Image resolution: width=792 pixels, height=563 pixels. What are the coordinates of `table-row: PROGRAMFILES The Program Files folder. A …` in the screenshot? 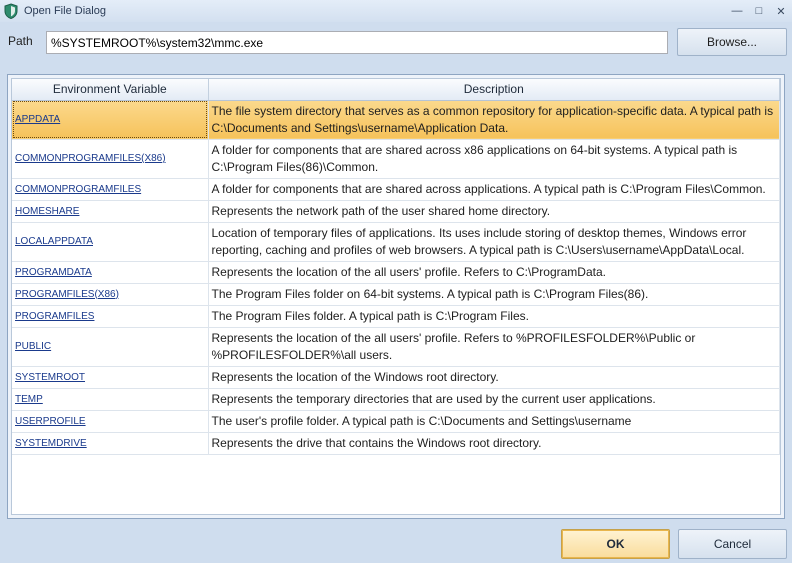 It's located at (396, 316).